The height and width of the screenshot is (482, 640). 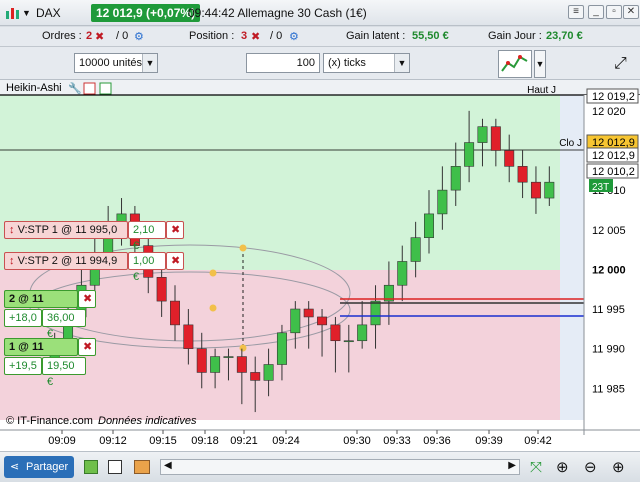 I want to click on close-position-1-icon: ✖, so click(x=87, y=299).